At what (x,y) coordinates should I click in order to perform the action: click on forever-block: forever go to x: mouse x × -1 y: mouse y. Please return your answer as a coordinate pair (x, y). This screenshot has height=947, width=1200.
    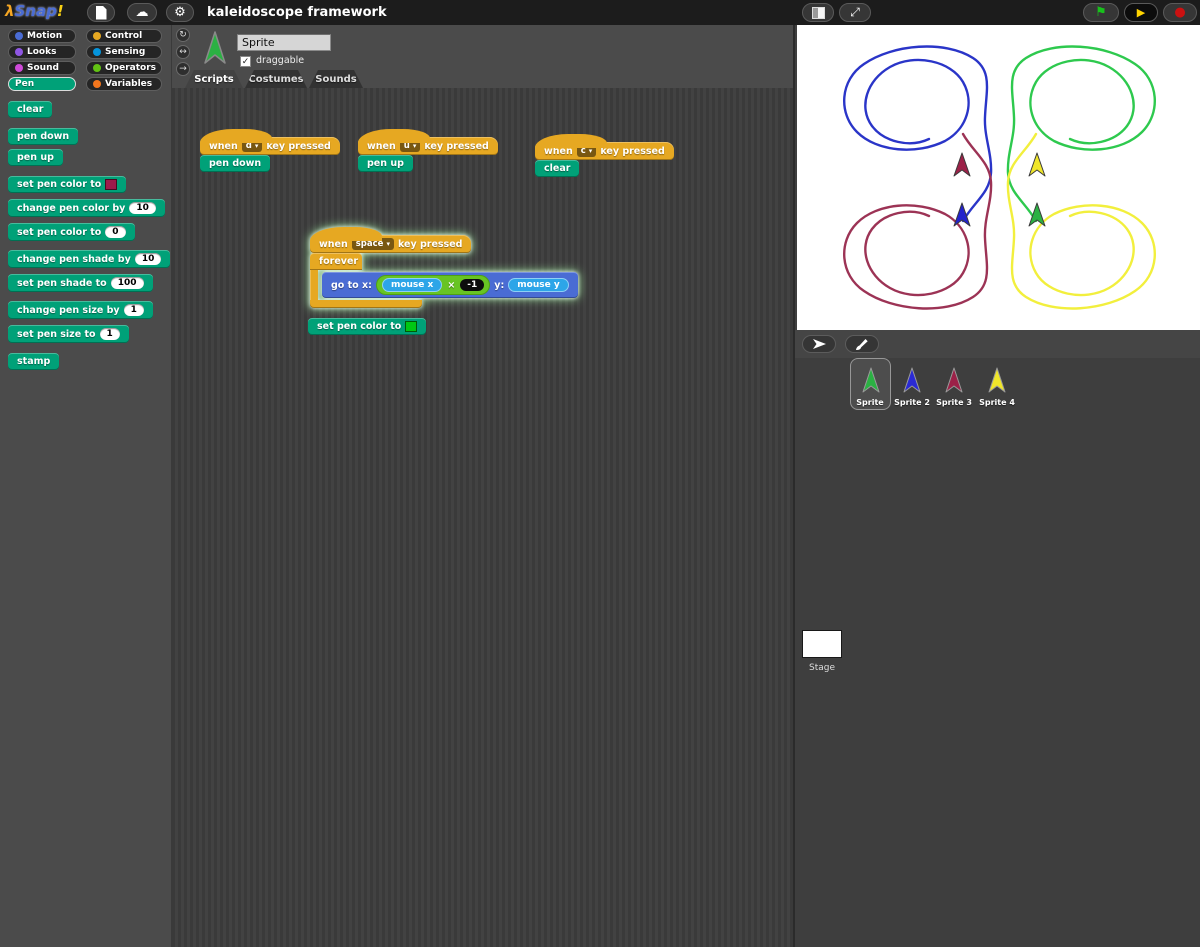
    Looking at the image, I should click on (444, 280).